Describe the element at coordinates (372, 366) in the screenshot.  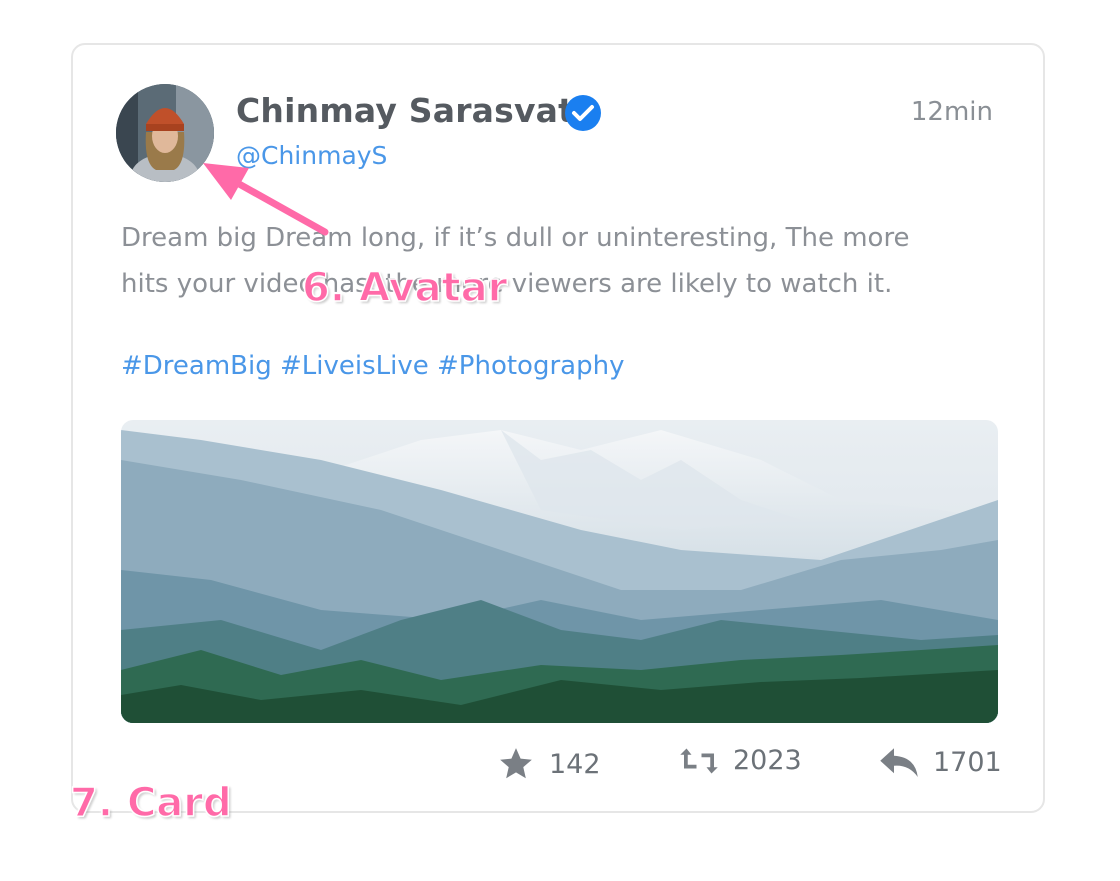
I see `post-hashtags: #DreamBig #LiveisLive #Photography` at that location.